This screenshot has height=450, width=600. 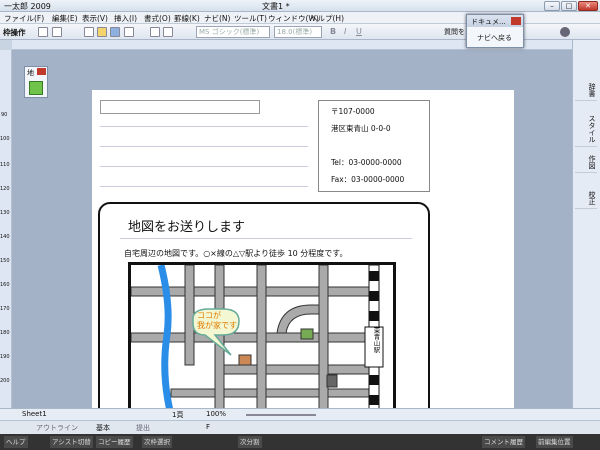 I want to click on zoom-level: 100%, so click(x=216, y=414).